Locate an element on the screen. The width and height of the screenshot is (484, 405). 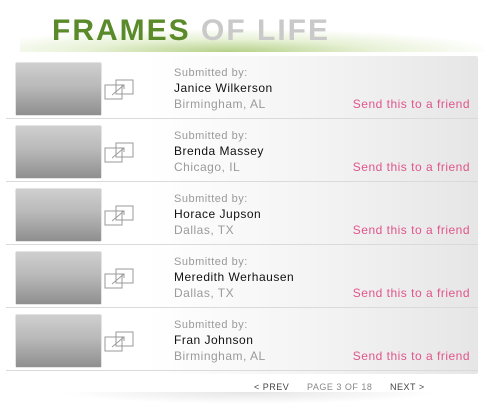
prev-page-link: < PREV is located at coordinates (271, 387).